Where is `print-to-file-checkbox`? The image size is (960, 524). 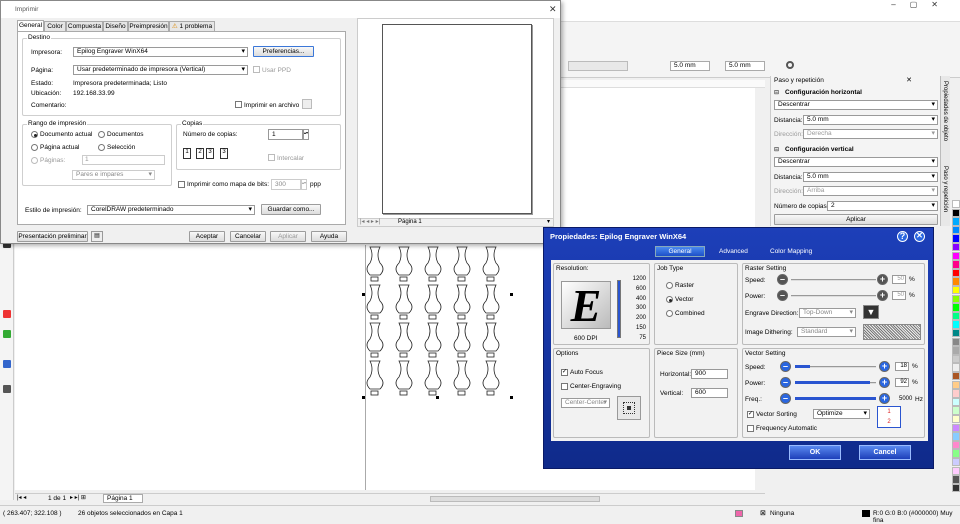
print-to-file-checkbox is located at coordinates (238, 104).